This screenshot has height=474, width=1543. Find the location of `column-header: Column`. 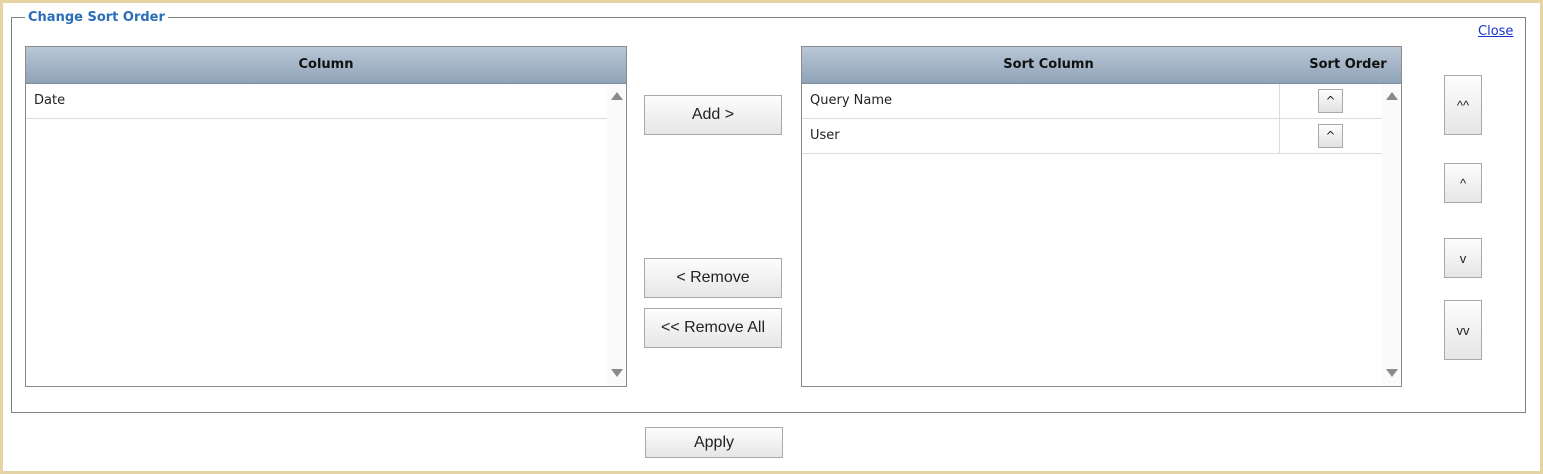

column-header: Column is located at coordinates (326, 64).